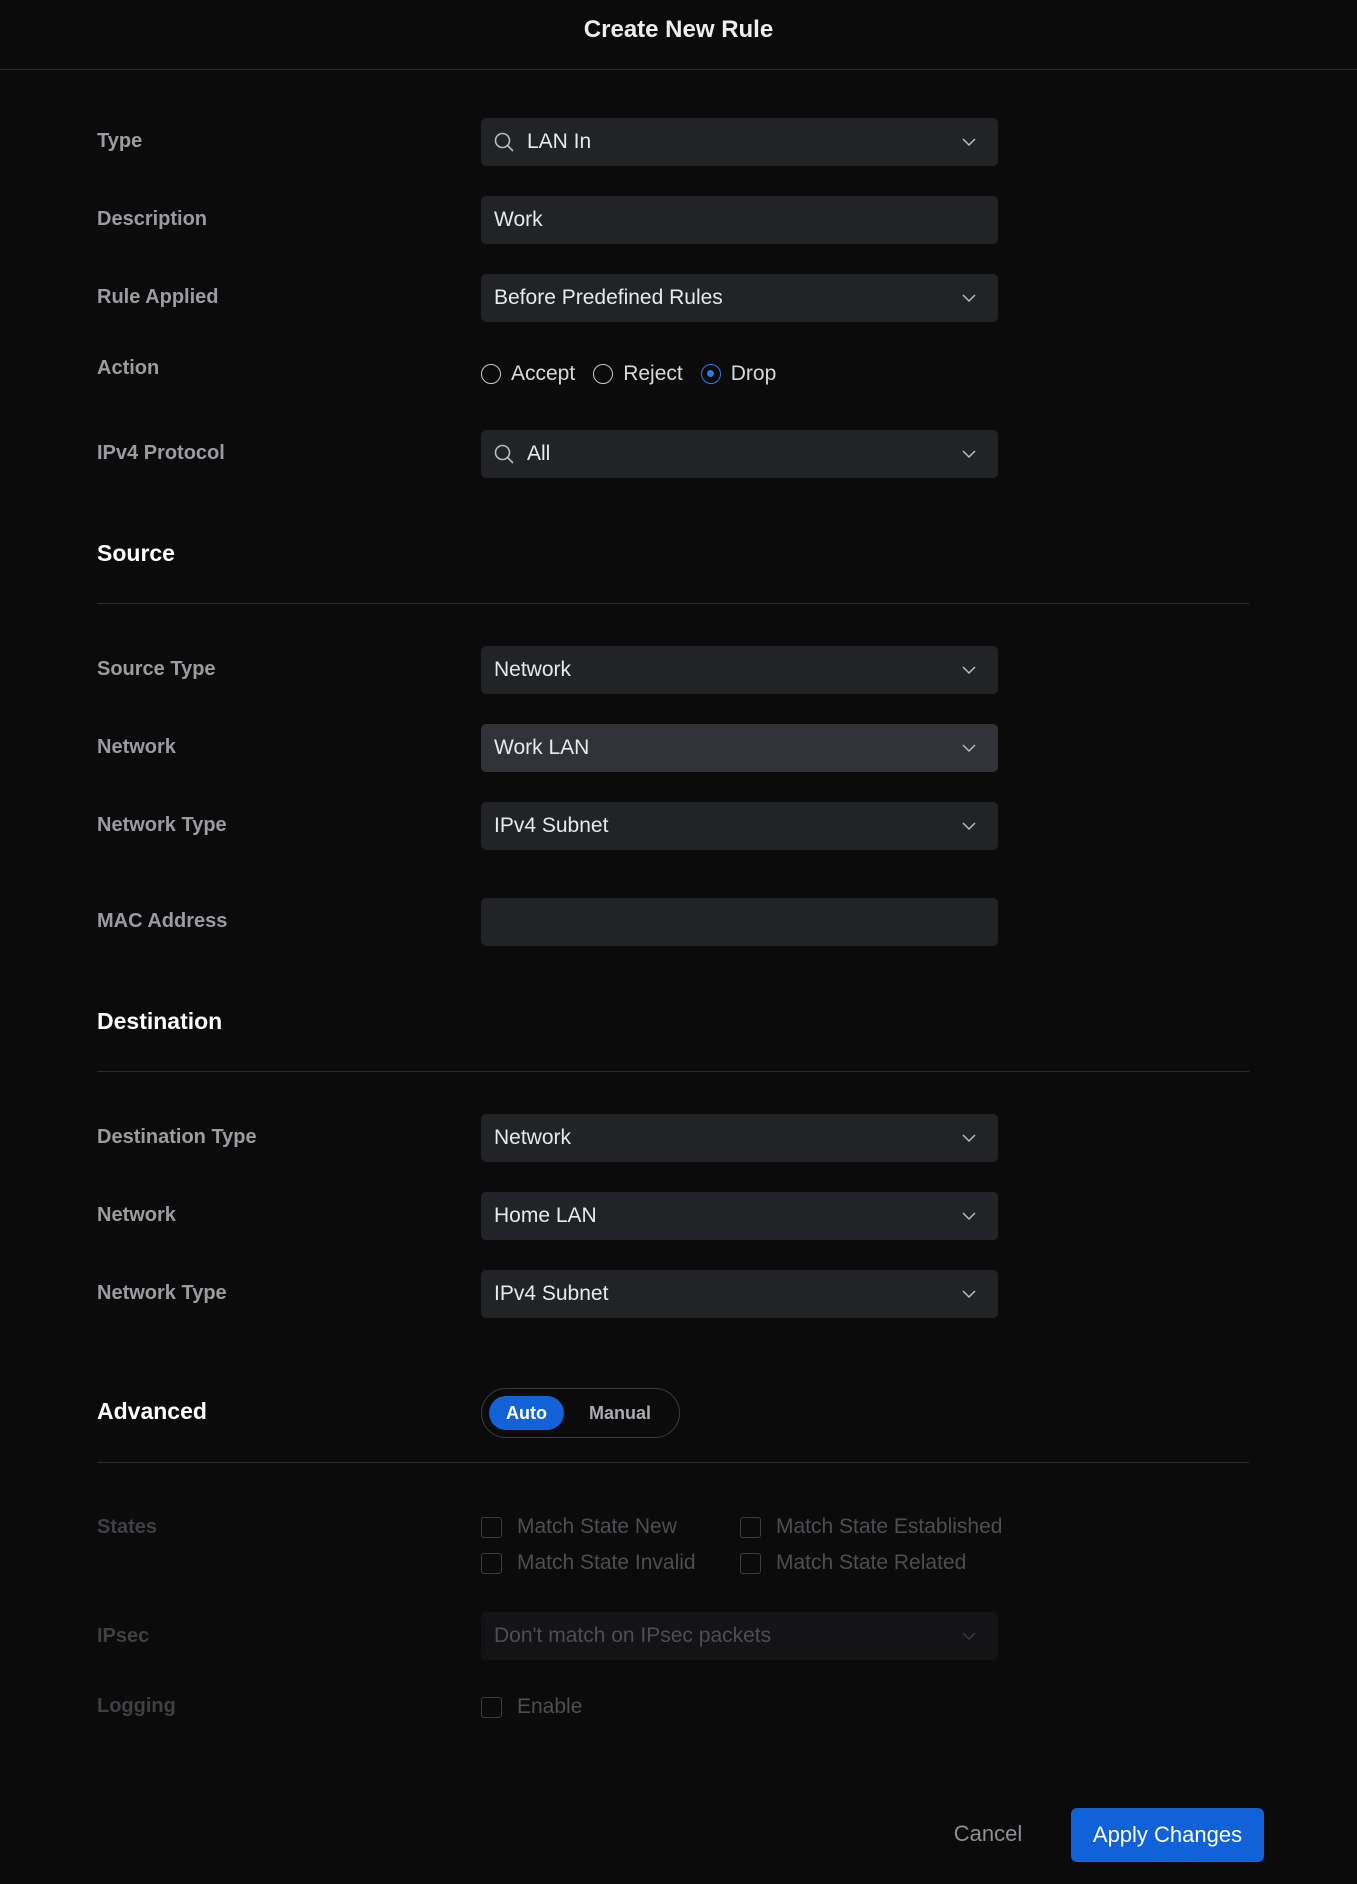 The height and width of the screenshot is (1884, 1357). What do you see at coordinates (545, 1215) in the screenshot?
I see `destination-network-value: Home LAN` at bounding box center [545, 1215].